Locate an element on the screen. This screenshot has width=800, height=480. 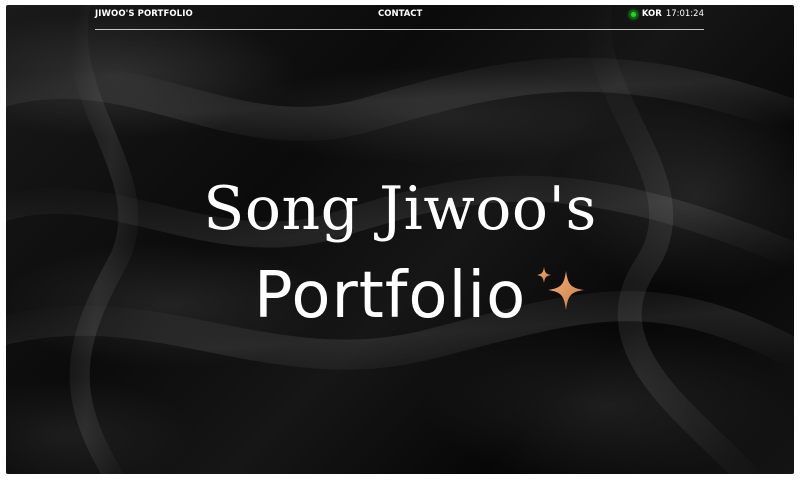
region-label: KOR is located at coordinates (651, 14).